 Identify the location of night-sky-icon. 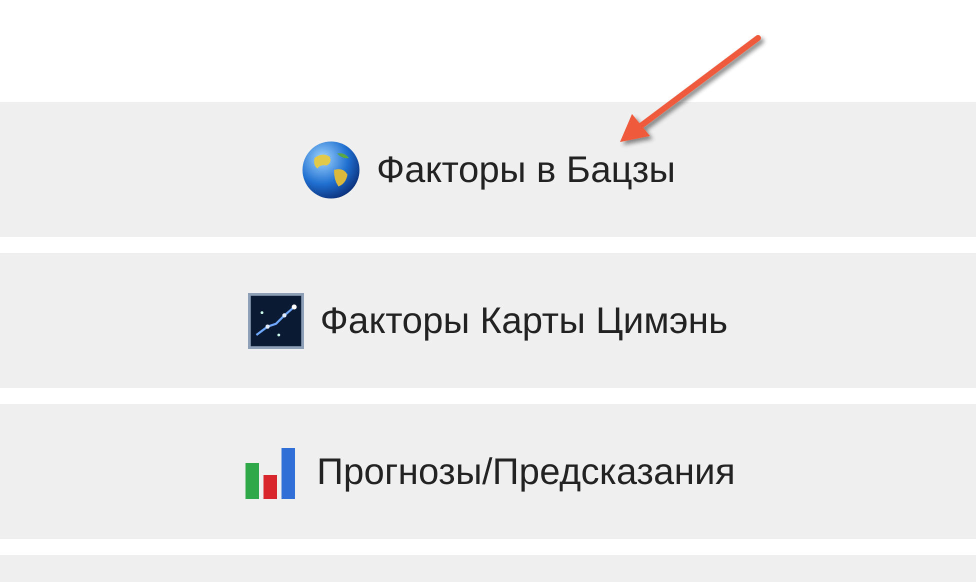
(276, 320).